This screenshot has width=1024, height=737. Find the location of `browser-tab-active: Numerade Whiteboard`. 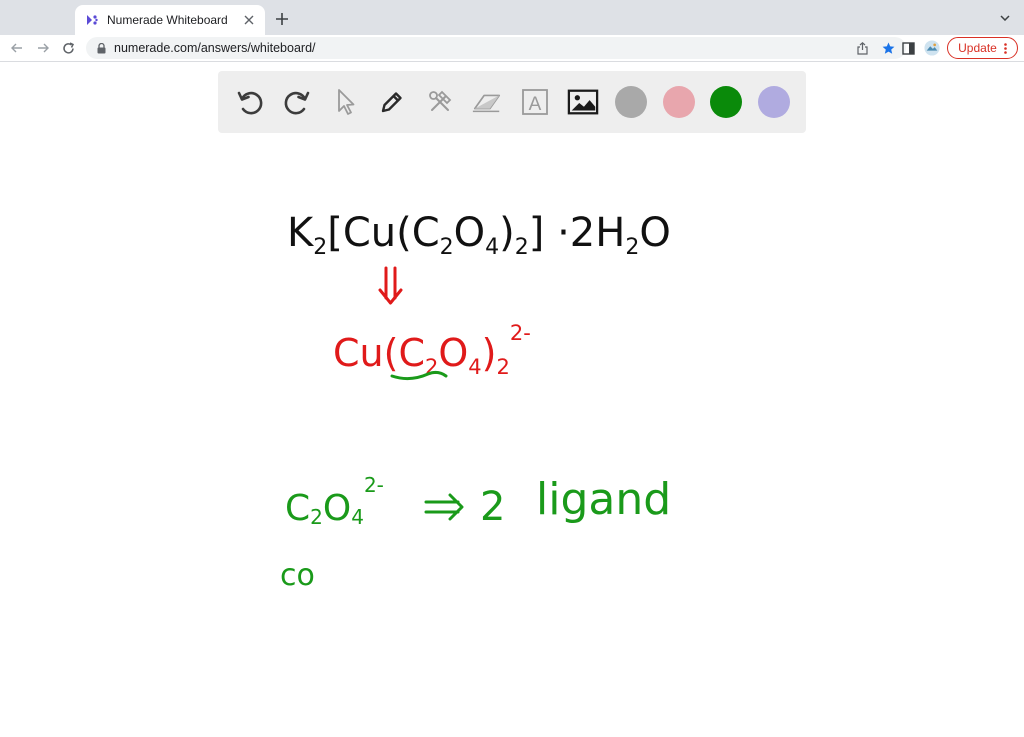

browser-tab-active: Numerade Whiteboard is located at coordinates (170, 20).